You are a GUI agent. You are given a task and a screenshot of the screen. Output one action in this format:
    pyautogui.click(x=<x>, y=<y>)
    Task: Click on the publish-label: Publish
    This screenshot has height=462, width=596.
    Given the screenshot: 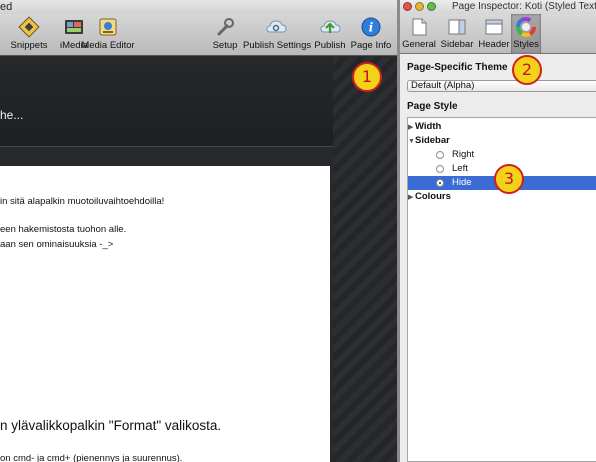 What is the action you would take?
    pyautogui.click(x=330, y=45)
    